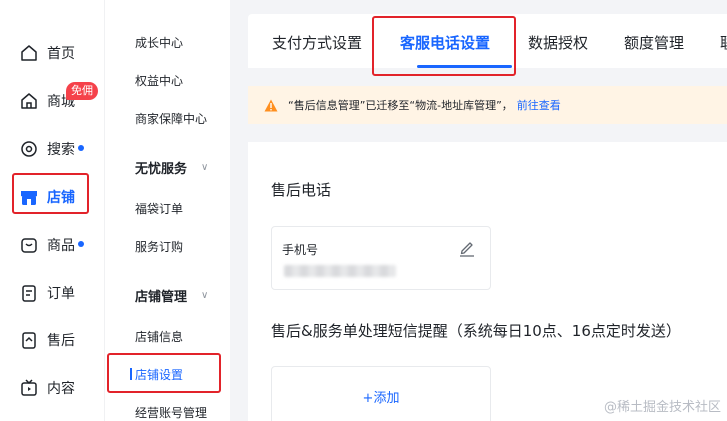  What do you see at coordinates (29, 149) in the screenshot?
I see `search-icon` at bounding box center [29, 149].